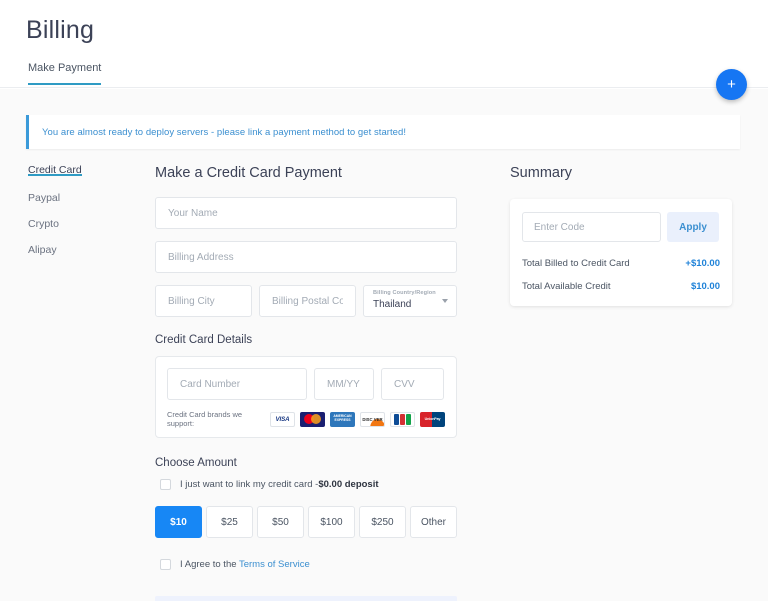 The height and width of the screenshot is (601, 768). What do you see at coordinates (693, 227) in the screenshot?
I see `apply-code-button: Apply` at bounding box center [693, 227].